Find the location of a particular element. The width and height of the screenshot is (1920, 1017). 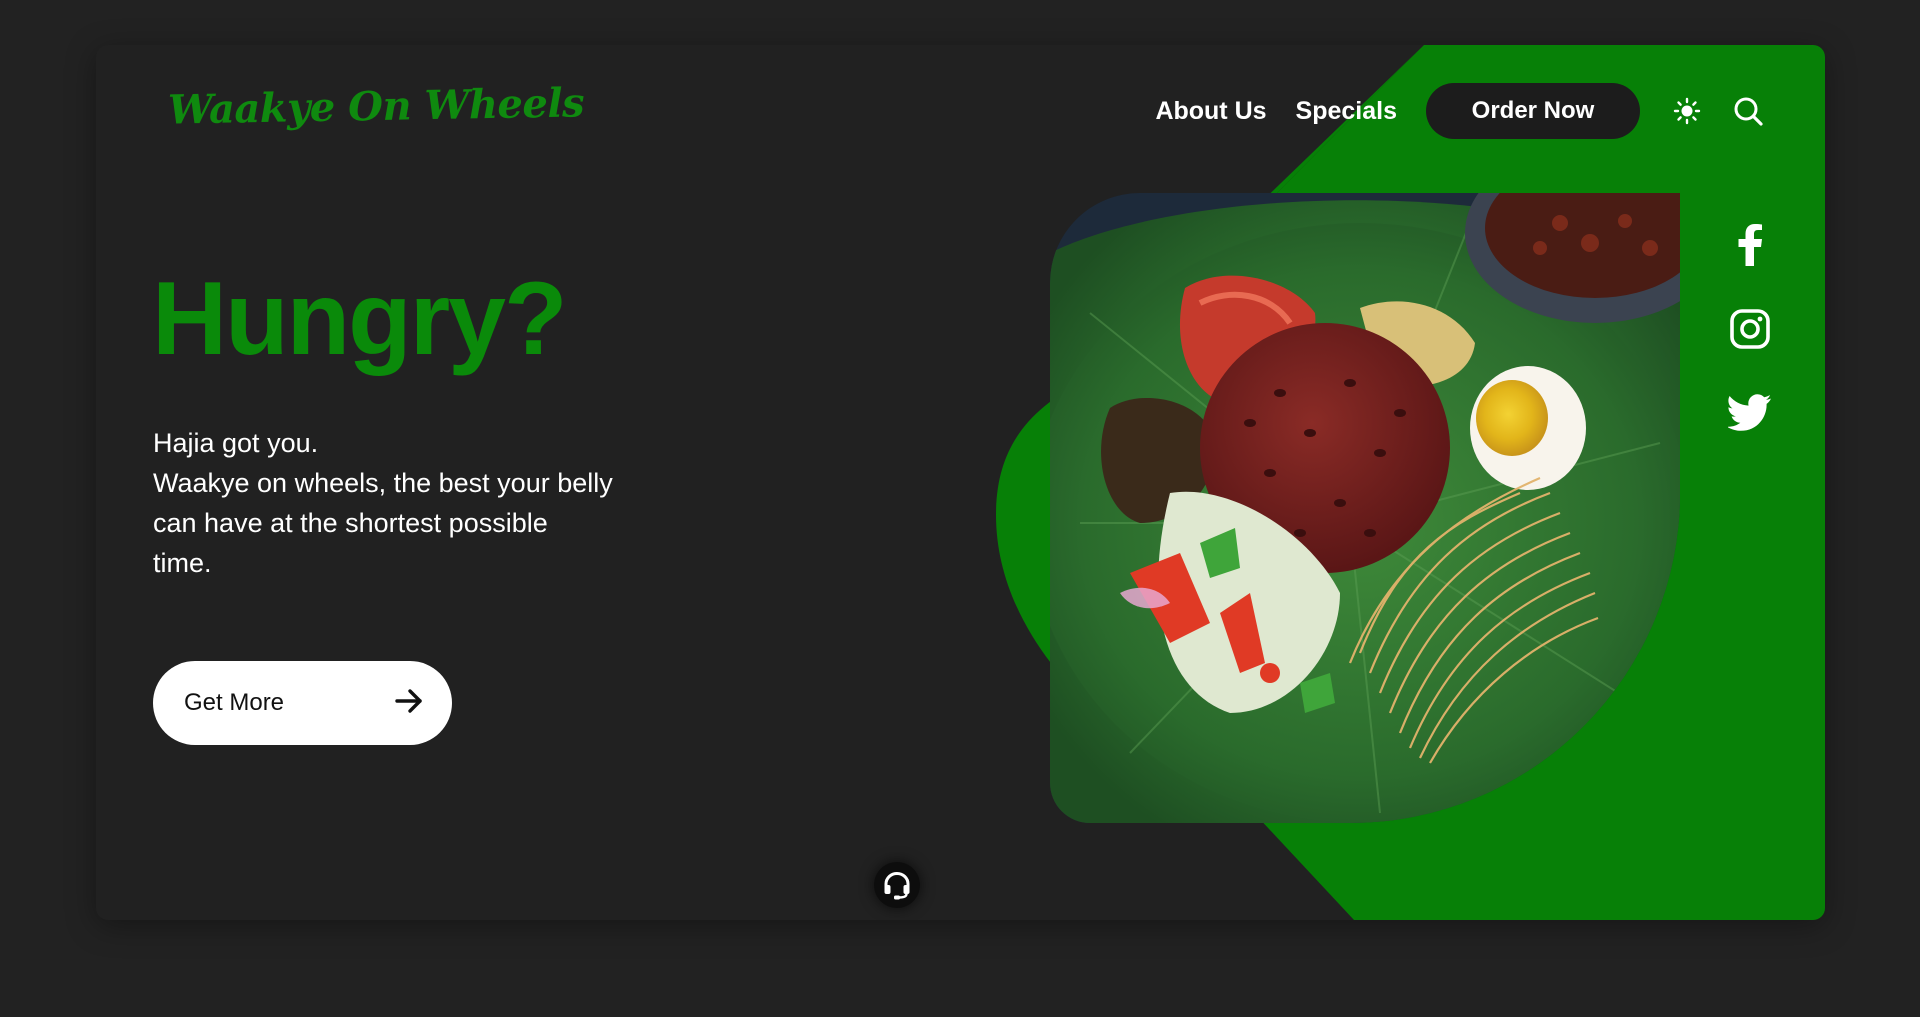

get-more-button: Get More is located at coordinates (302, 703).